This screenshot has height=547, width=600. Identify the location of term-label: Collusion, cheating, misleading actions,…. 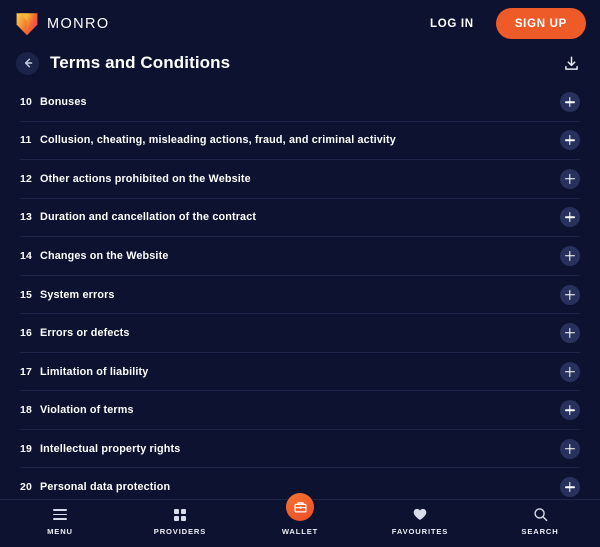
(218, 140).